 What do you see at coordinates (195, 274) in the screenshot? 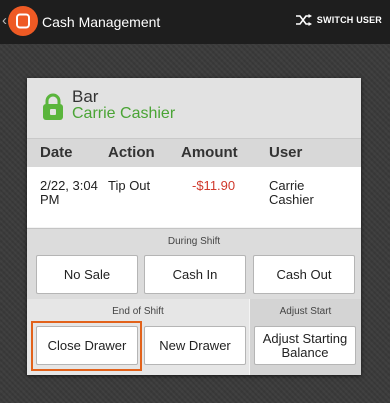
I see `cash-in-button: Cash In` at bounding box center [195, 274].